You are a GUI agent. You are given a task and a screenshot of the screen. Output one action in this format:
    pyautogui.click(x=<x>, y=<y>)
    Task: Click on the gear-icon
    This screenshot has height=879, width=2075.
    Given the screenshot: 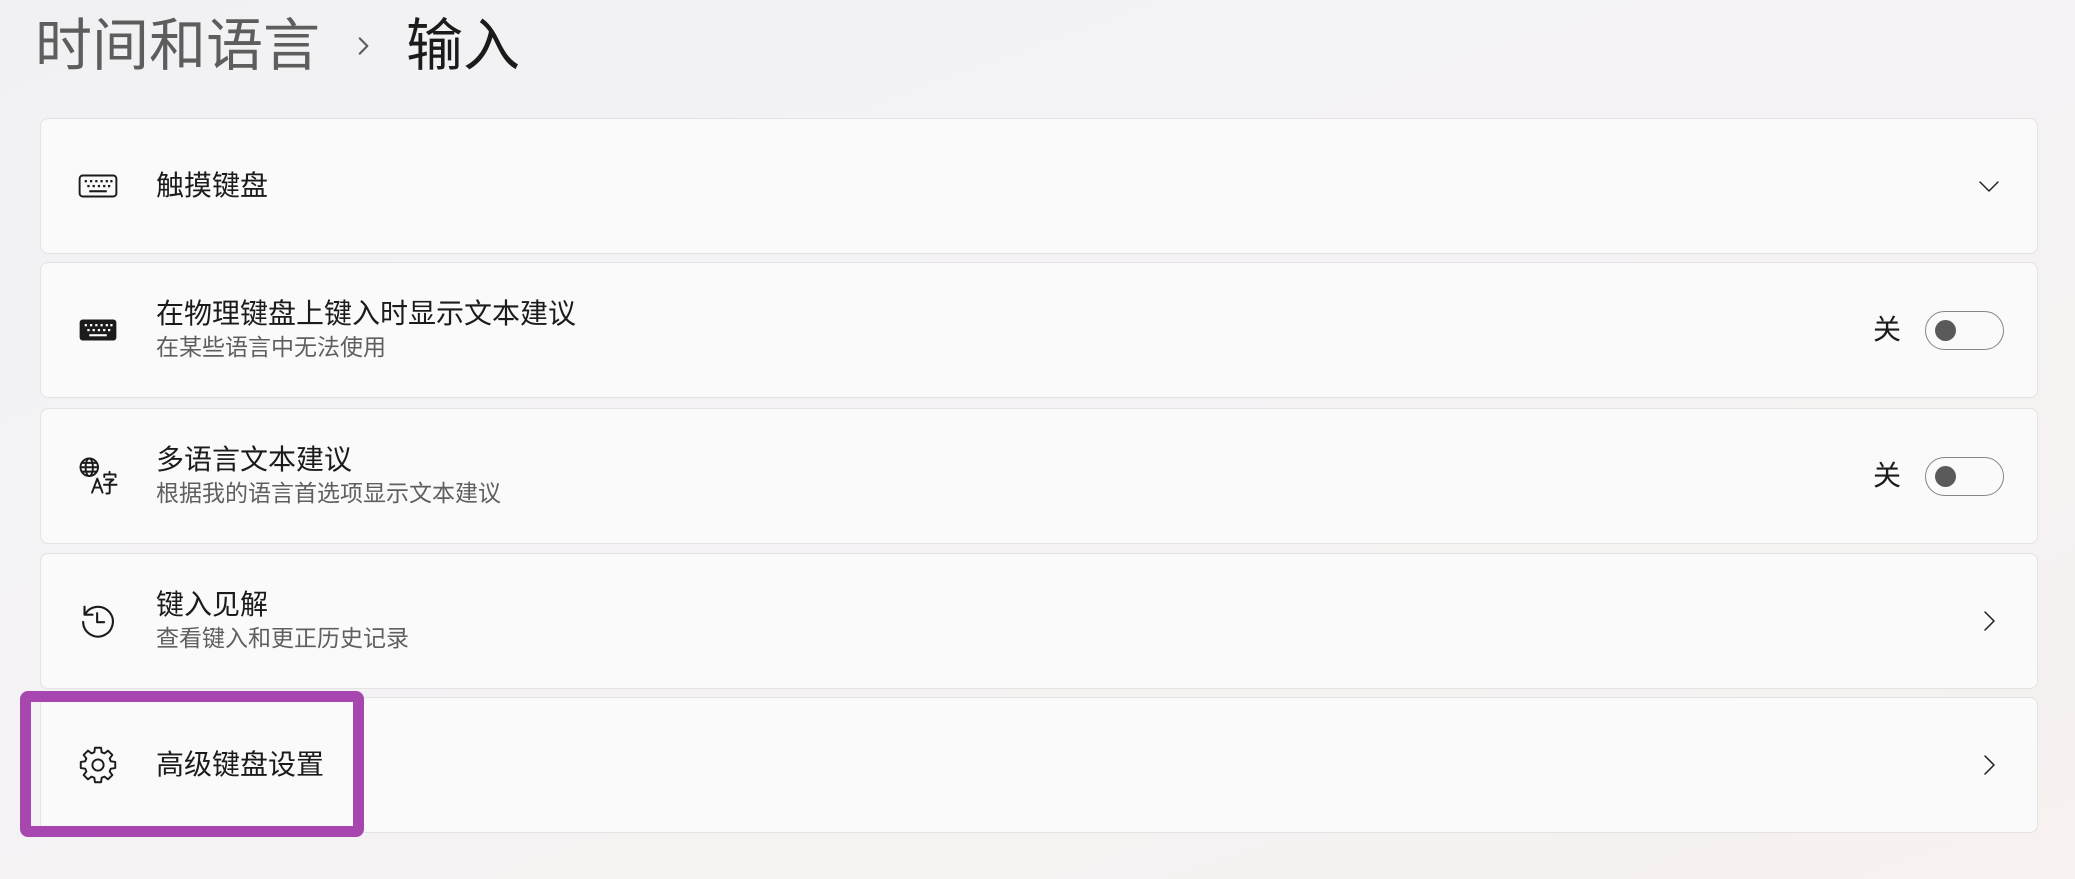 What is the action you would take?
    pyautogui.click(x=98, y=765)
    